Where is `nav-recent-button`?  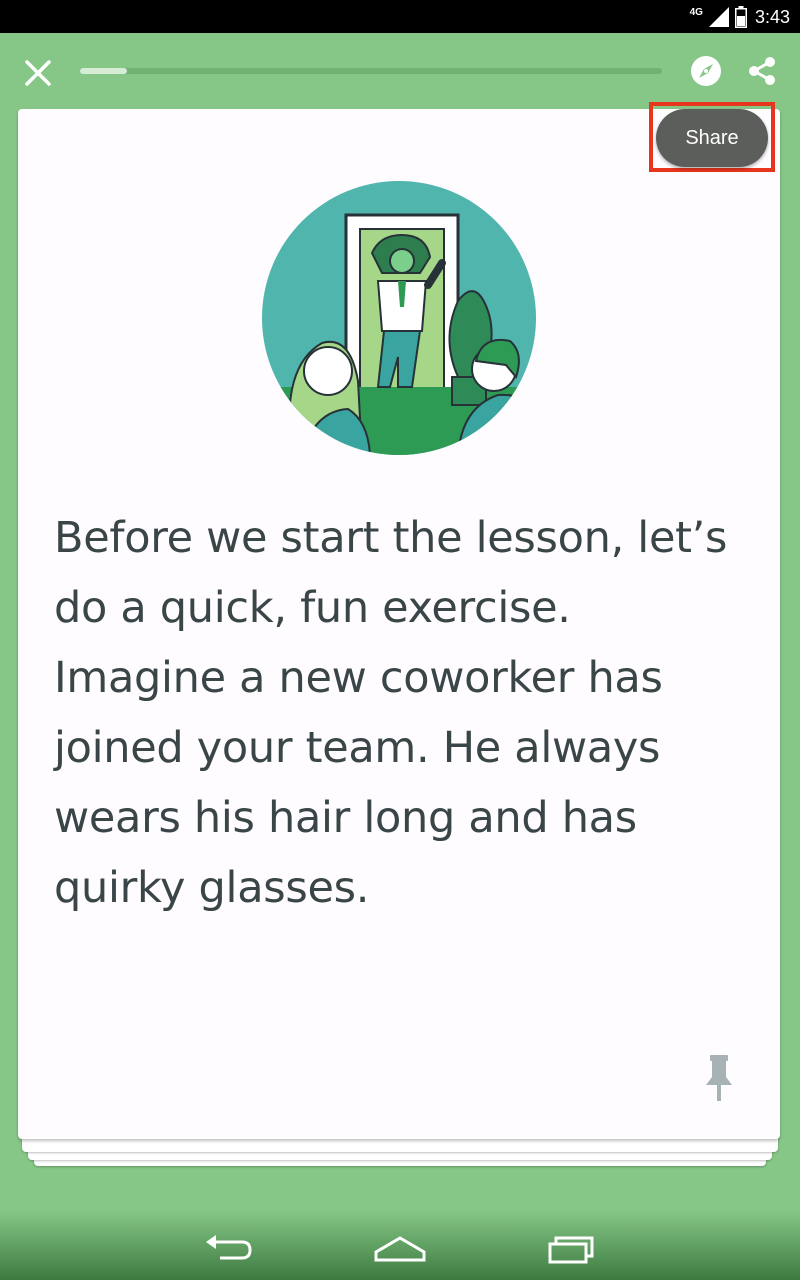 nav-recent-button is located at coordinates (571, 1248).